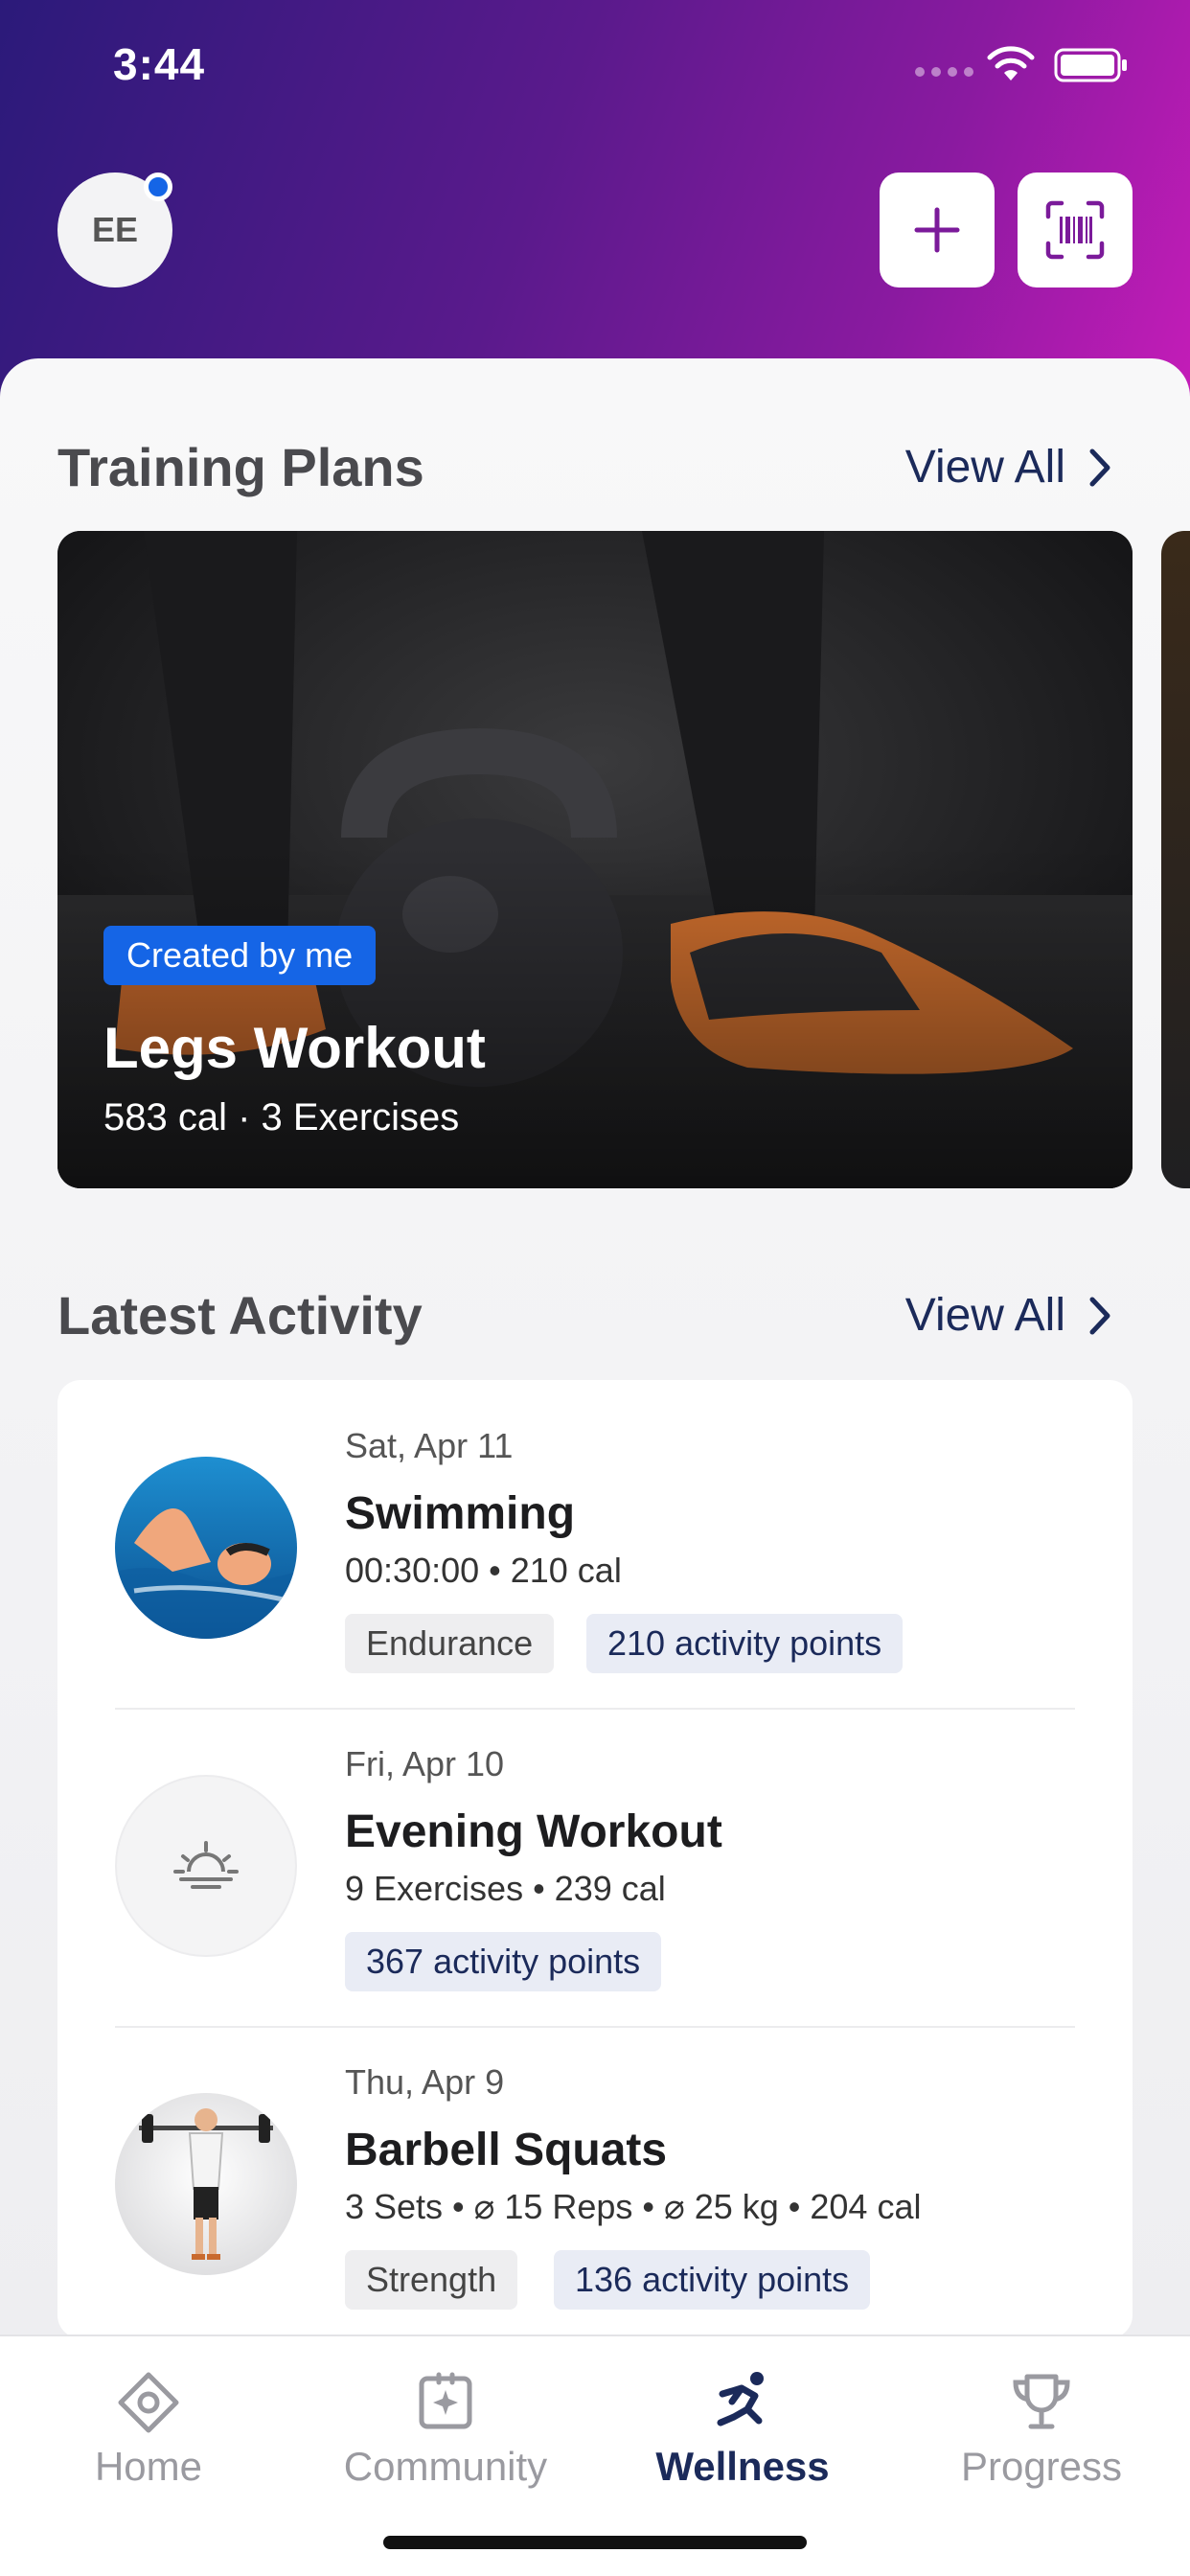 Image resolution: width=1190 pixels, height=2576 pixels. I want to click on barbell-figure-photo, so click(206, 2184).